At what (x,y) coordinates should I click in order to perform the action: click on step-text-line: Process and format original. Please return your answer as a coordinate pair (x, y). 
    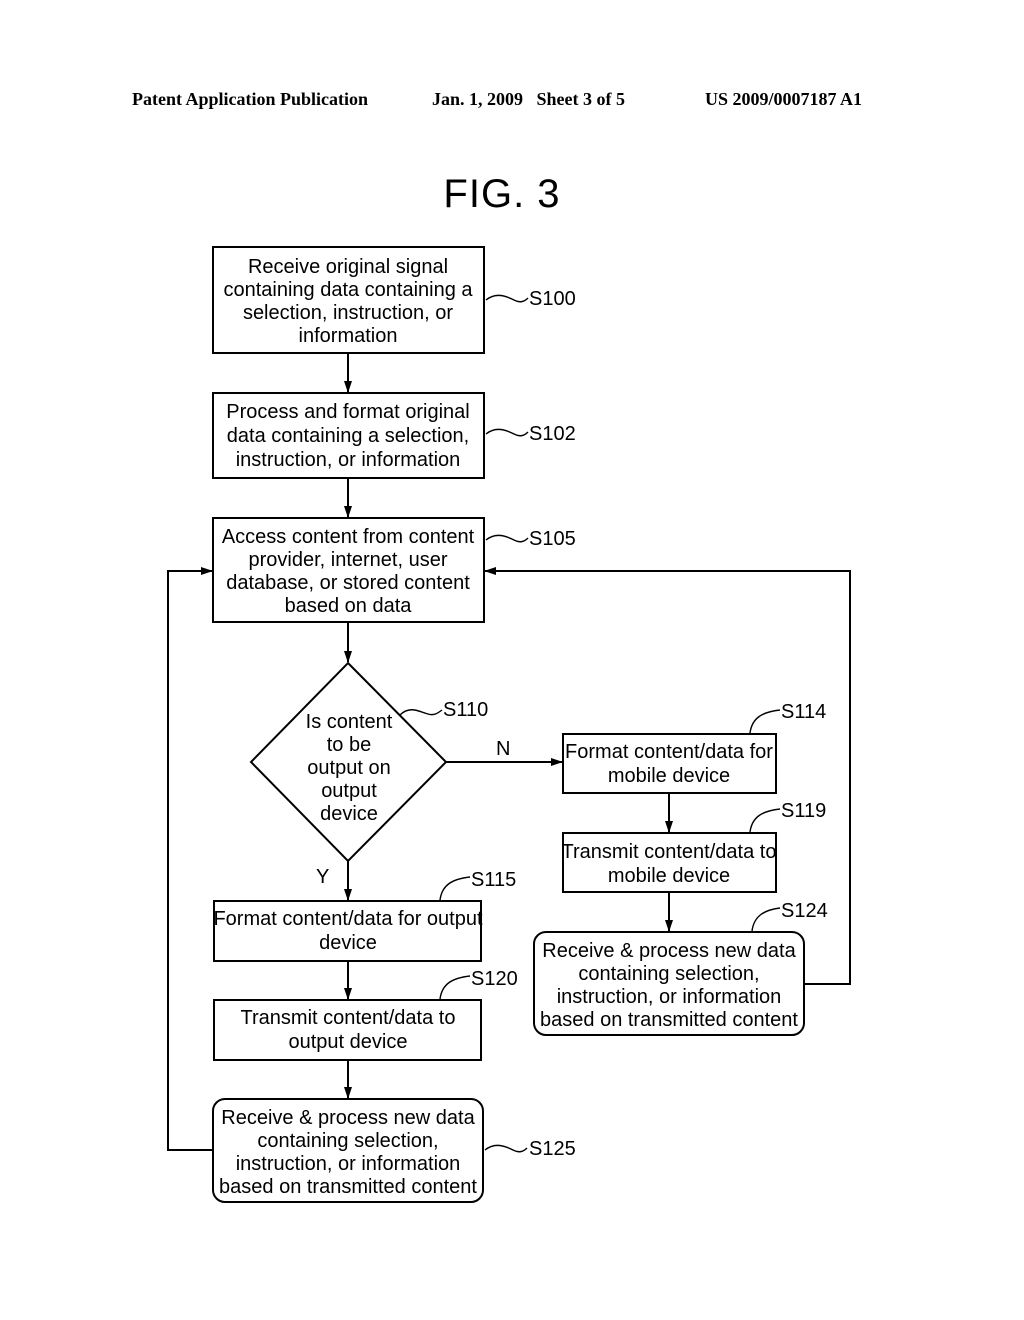
    Looking at the image, I should click on (347, 412).